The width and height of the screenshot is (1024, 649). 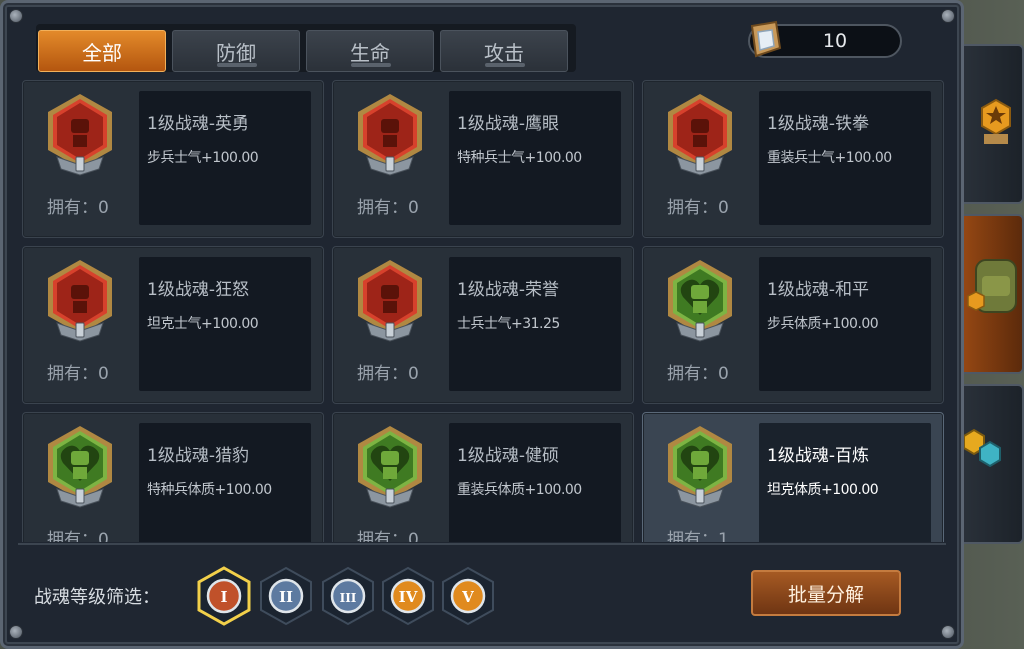 I want to click on soul-info-box: 1级战魂-猎豹特种兵体质+100.00, so click(x=225, y=482).